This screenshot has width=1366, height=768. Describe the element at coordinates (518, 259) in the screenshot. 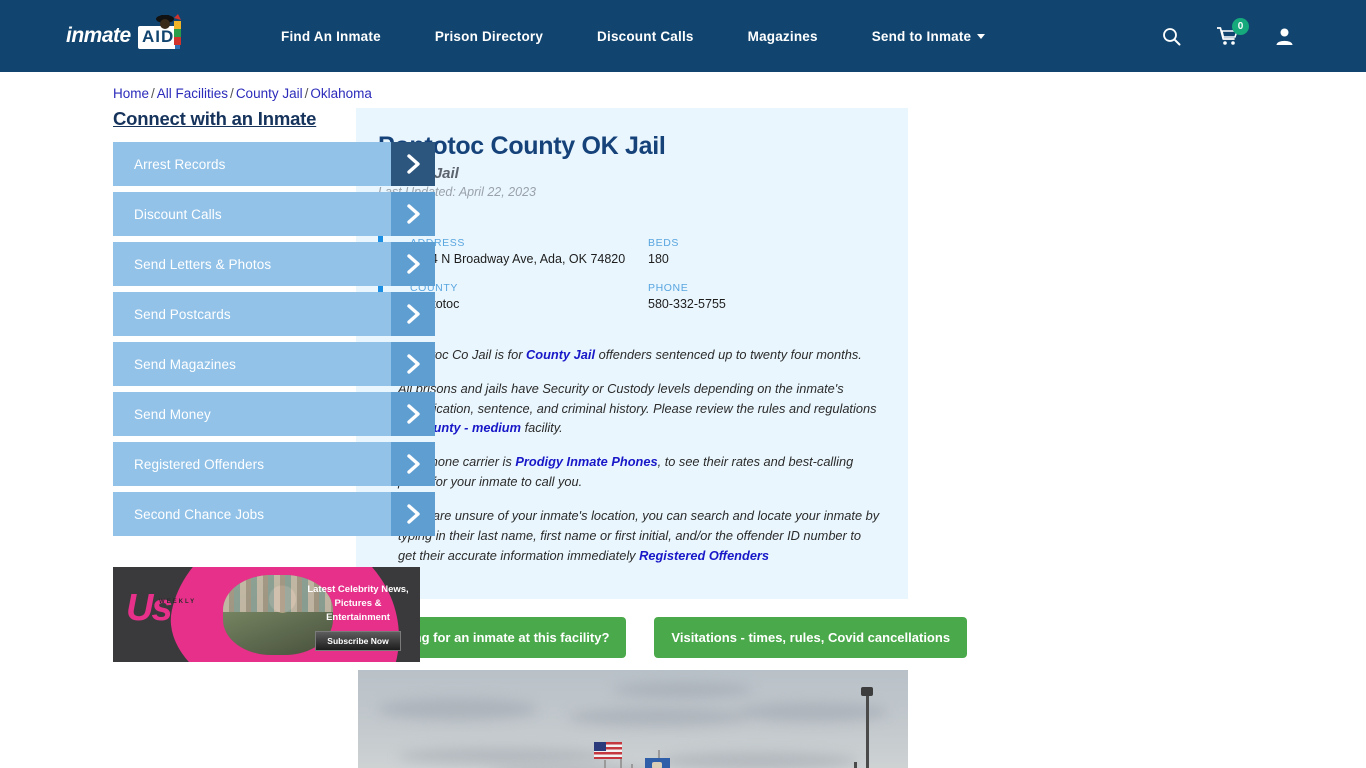

I see `info-value: 1814 N Broadway Ave, Ada, OK 74820` at that location.